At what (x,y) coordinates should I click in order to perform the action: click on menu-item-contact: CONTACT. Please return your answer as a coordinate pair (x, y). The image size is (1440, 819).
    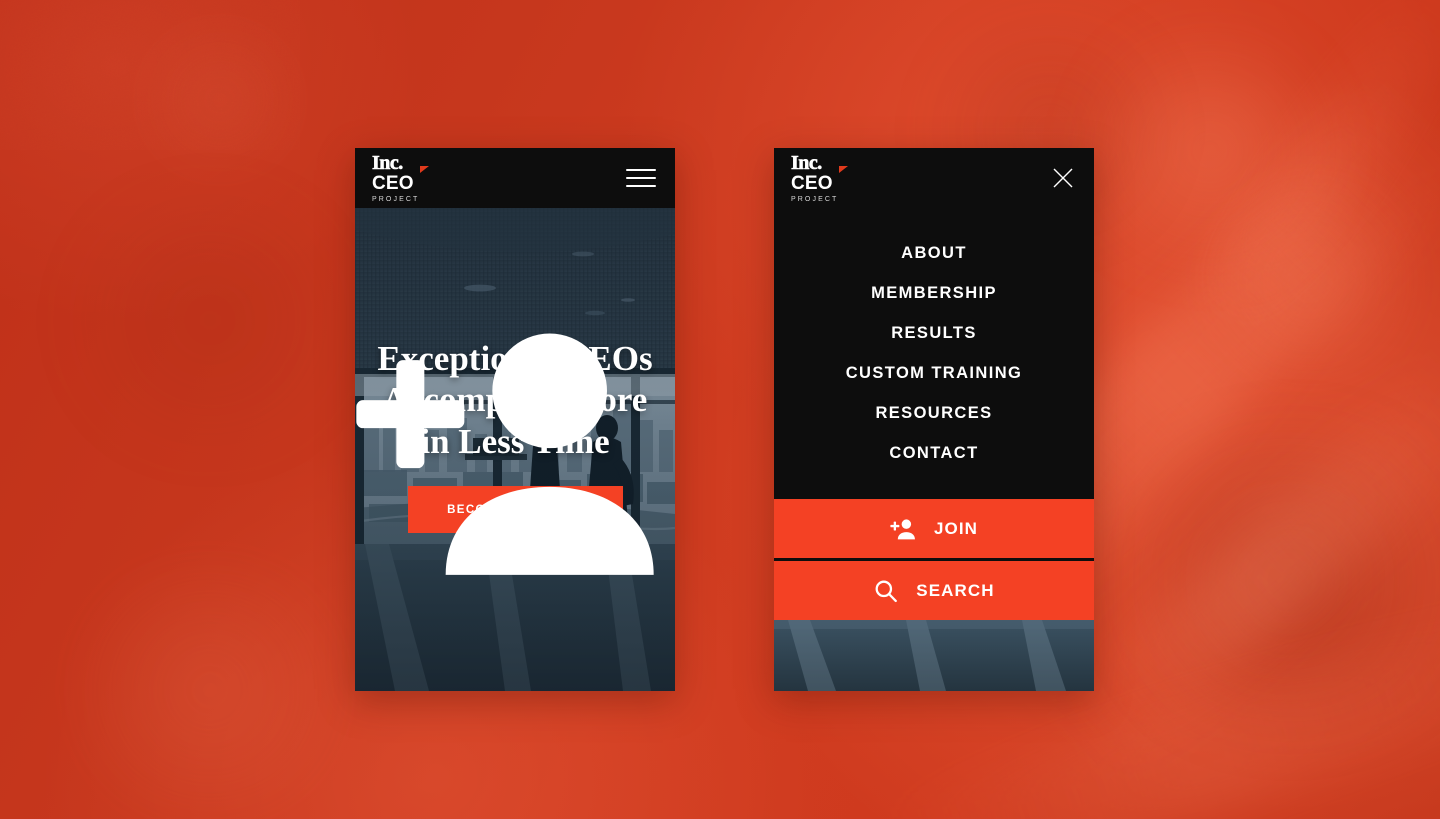
    Looking at the image, I should click on (934, 453).